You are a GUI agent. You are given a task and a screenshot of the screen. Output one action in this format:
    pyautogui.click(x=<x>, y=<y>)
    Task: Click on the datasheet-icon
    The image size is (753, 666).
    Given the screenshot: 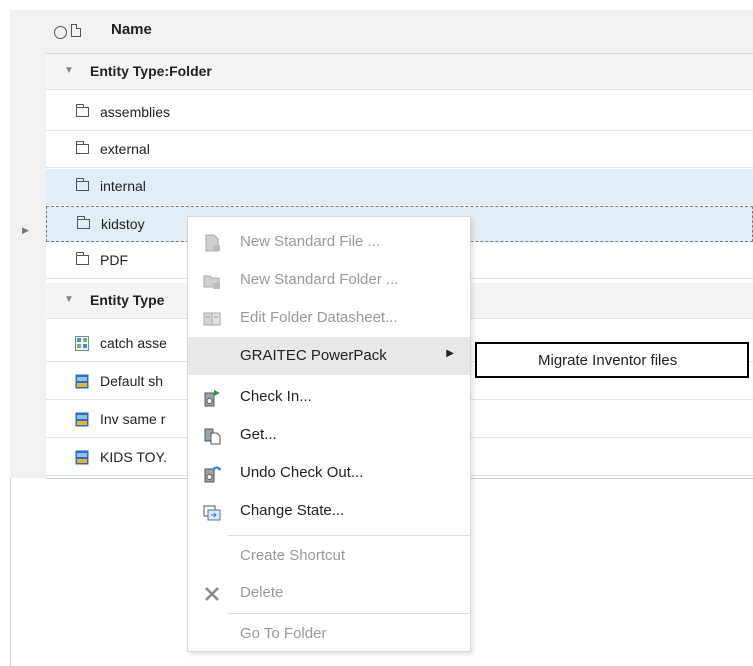 What is the action you would take?
    pyautogui.click(x=212, y=319)
    